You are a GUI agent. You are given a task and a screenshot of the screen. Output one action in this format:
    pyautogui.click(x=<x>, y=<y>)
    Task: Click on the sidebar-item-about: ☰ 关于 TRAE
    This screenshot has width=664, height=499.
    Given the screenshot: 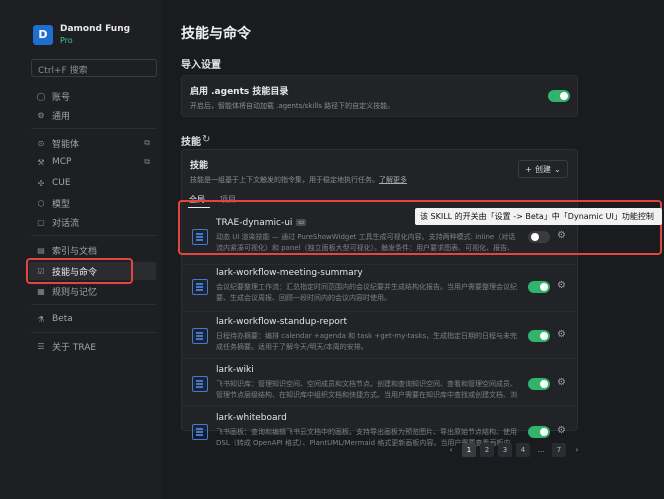 What is the action you would take?
    pyautogui.click(x=96, y=346)
    